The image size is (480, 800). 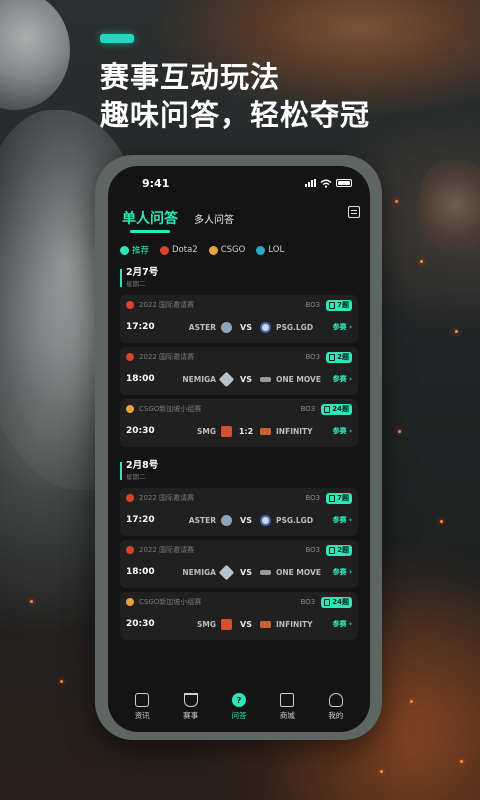 I want to click on astronaut-helmet-art, so click(x=35, y=55).